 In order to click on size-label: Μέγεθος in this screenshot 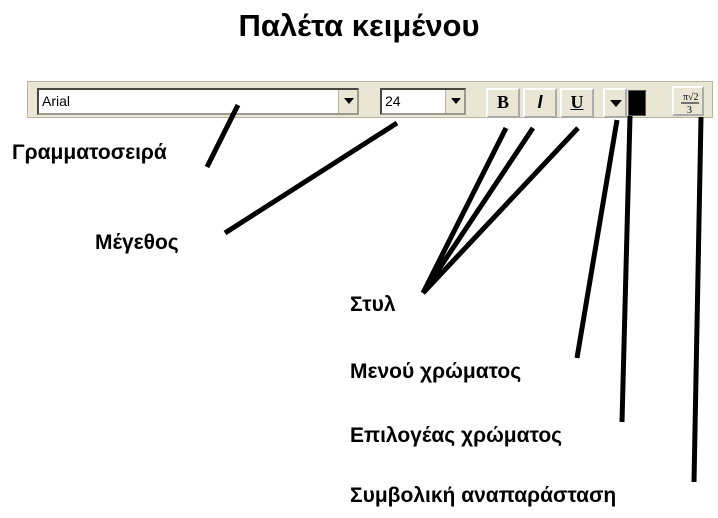, I will do `click(137, 242)`.